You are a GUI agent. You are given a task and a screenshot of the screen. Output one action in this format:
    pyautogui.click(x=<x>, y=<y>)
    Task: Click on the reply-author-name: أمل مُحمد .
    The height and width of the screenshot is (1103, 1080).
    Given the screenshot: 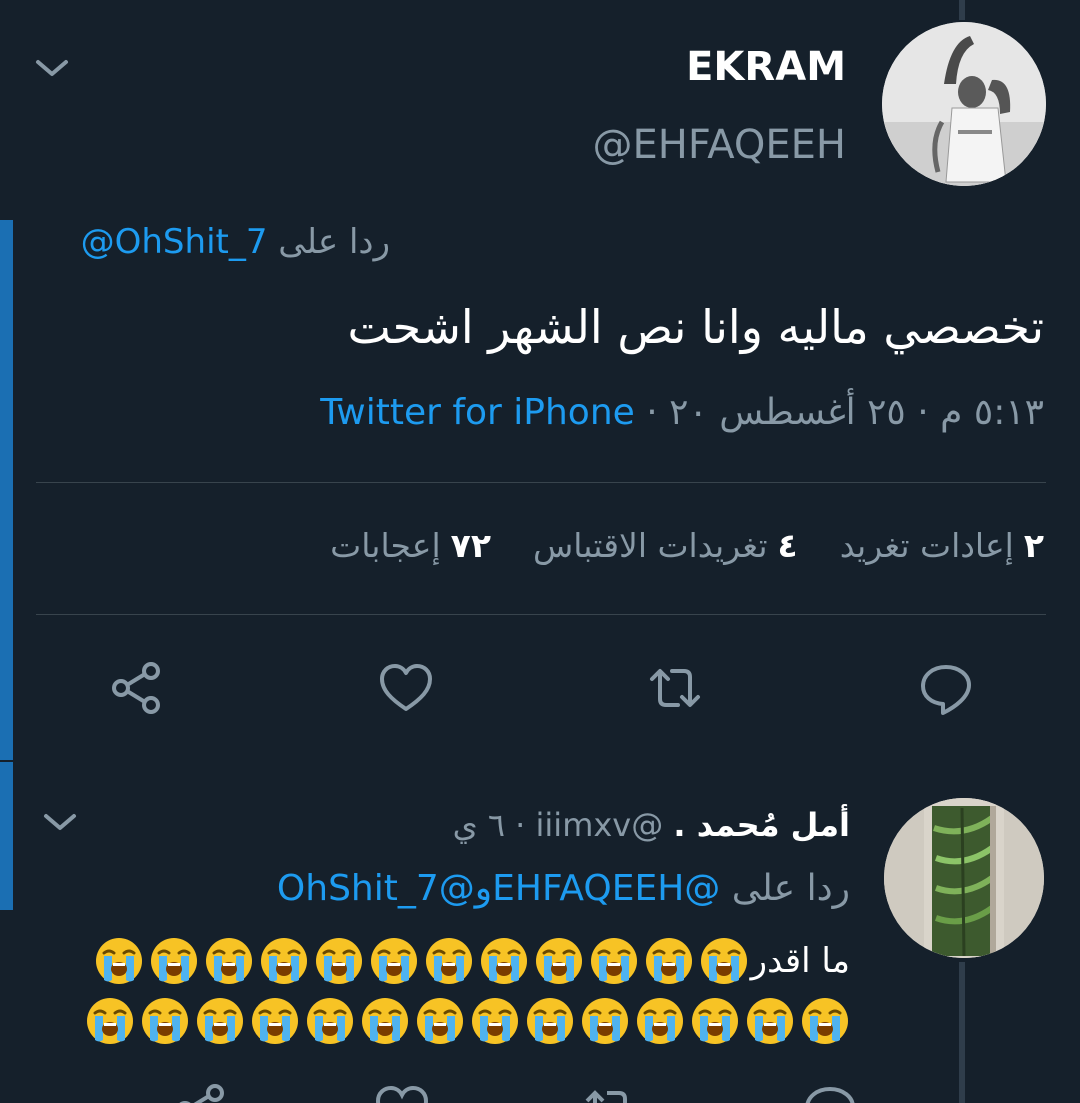 What is the action you would take?
    pyautogui.click(x=761, y=825)
    